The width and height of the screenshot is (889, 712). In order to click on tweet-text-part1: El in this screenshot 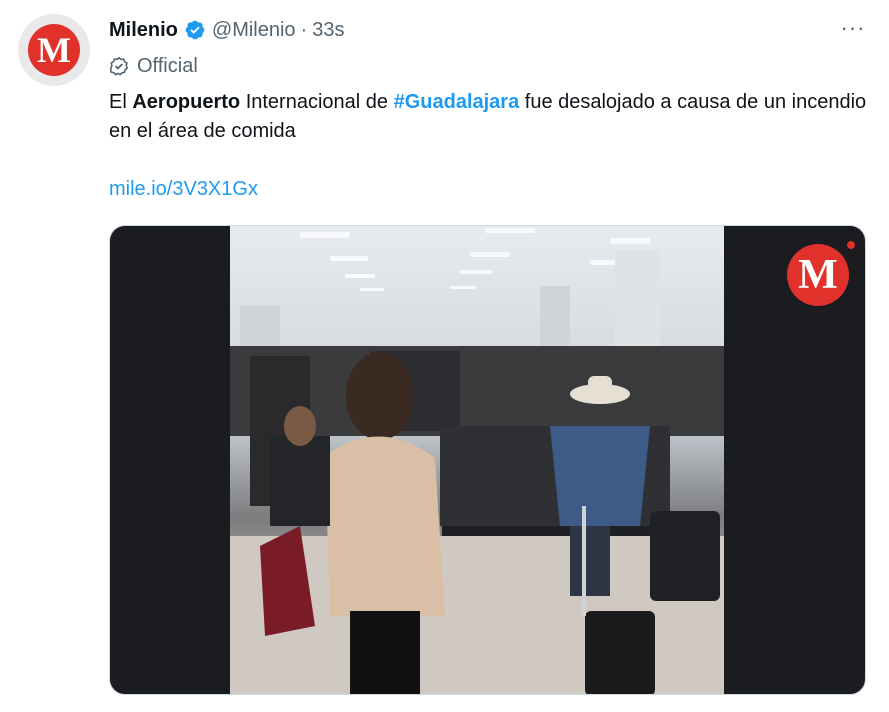, I will do `click(121, 102)`.